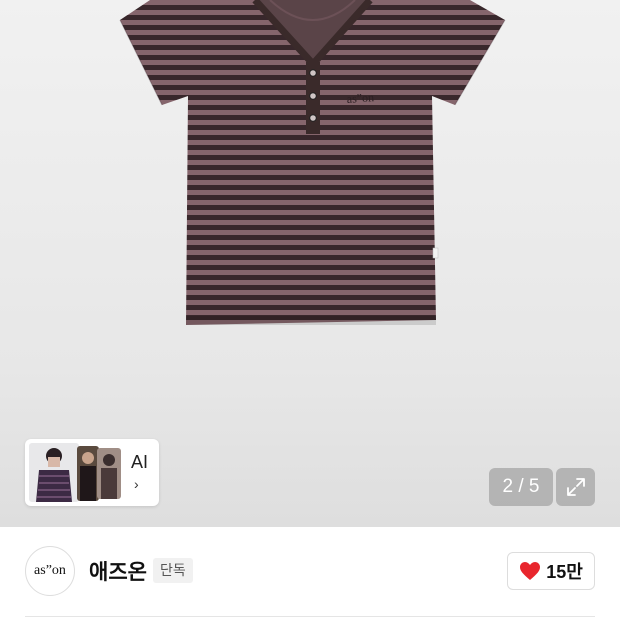 The height and width of the screenshot is (620, 620). Describe the element at coordinates (530, 571) in the screenshot. I see `heart-icon` at that location.